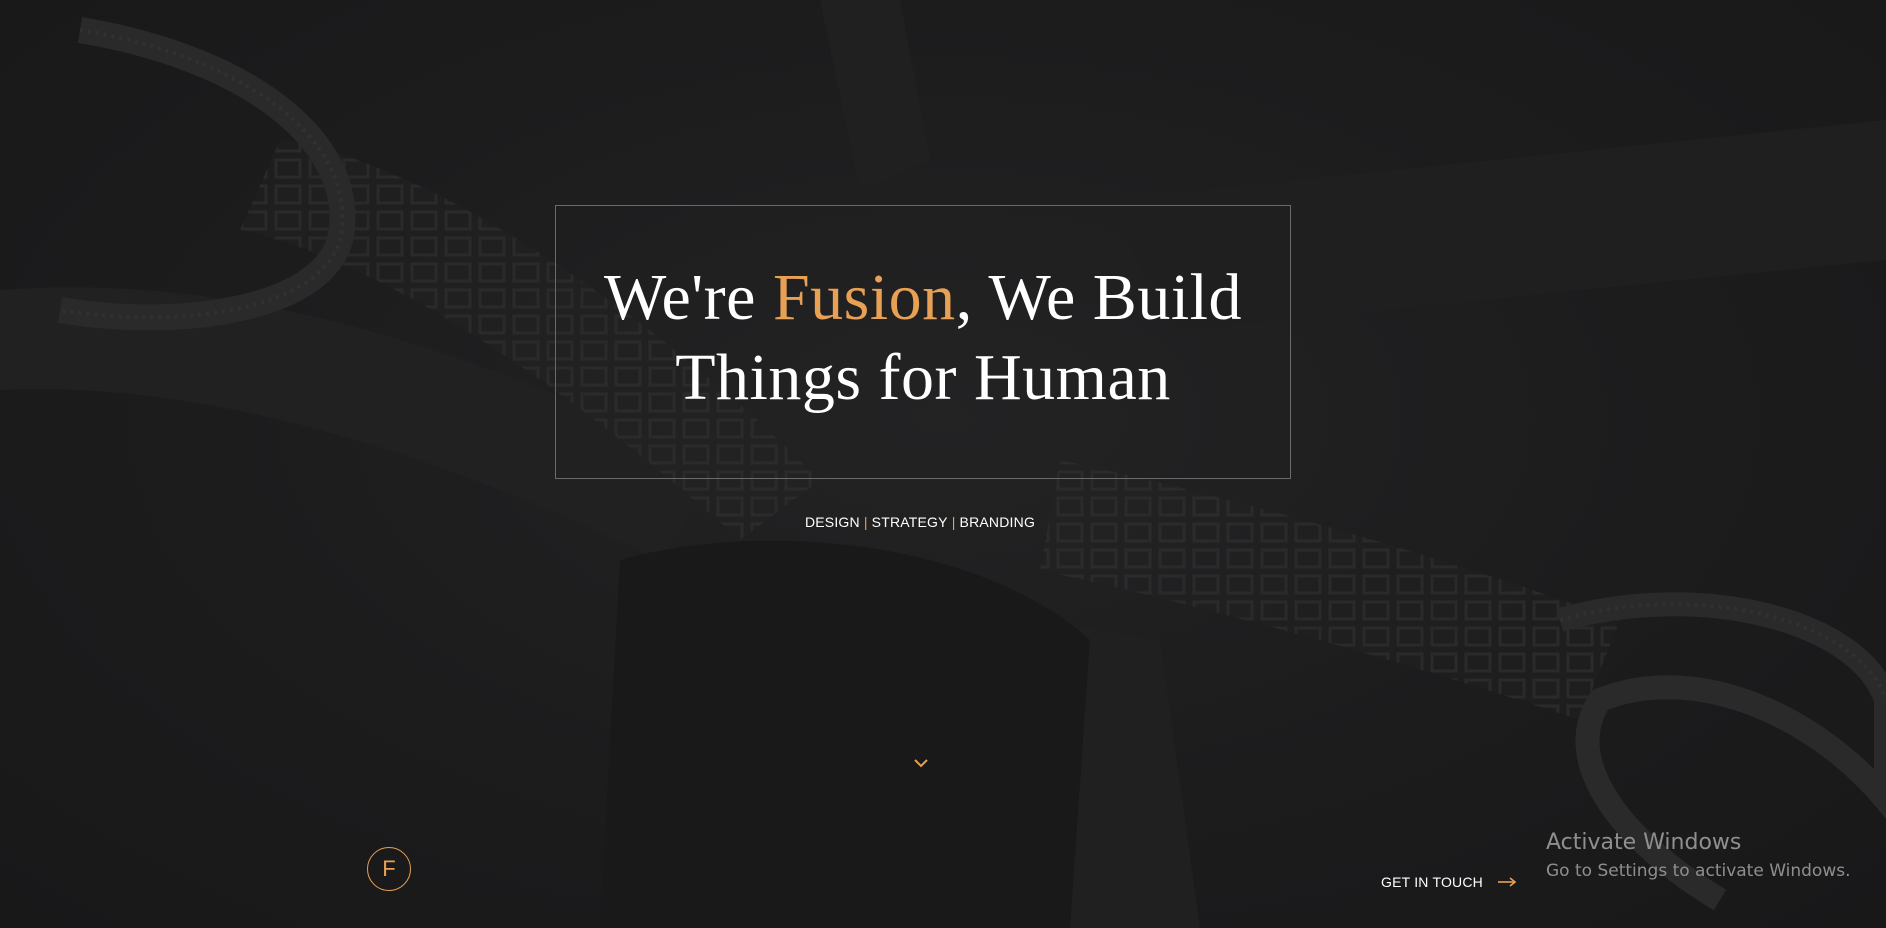  What do you see at coordinates (923, 377) in the screenshot?
I see `headline-line-2: Things for Human` at bounding box center [923, 377].